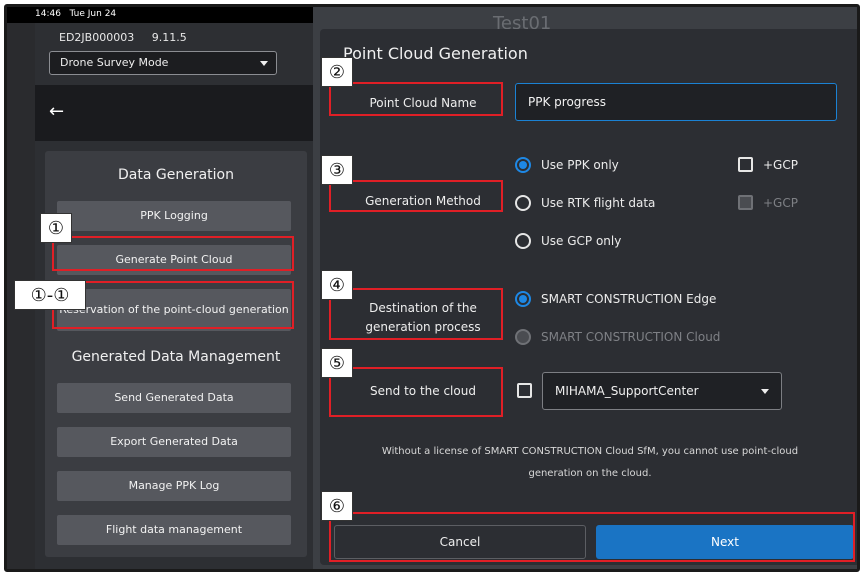 The height and width of the screenshot is (576, 864). What do you see at coordinates (337, 170) in the screenshot?
I see `annotation-label-3: ③` at bounding box center [337, 170].